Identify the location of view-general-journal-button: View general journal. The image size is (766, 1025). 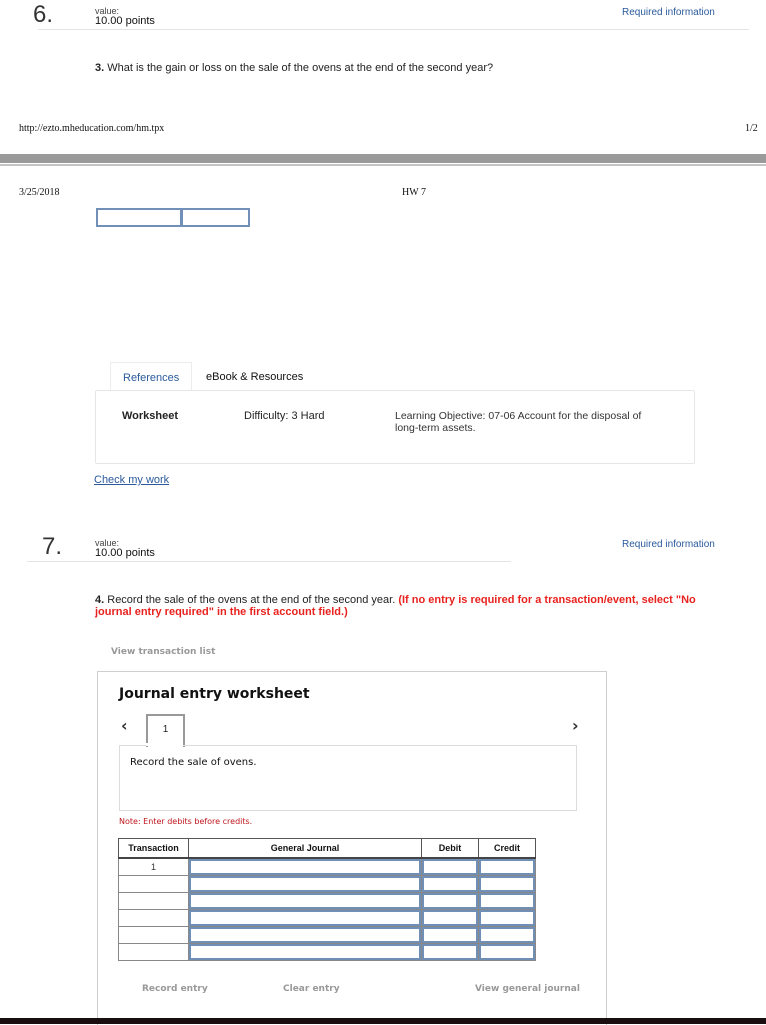
(527, 989).